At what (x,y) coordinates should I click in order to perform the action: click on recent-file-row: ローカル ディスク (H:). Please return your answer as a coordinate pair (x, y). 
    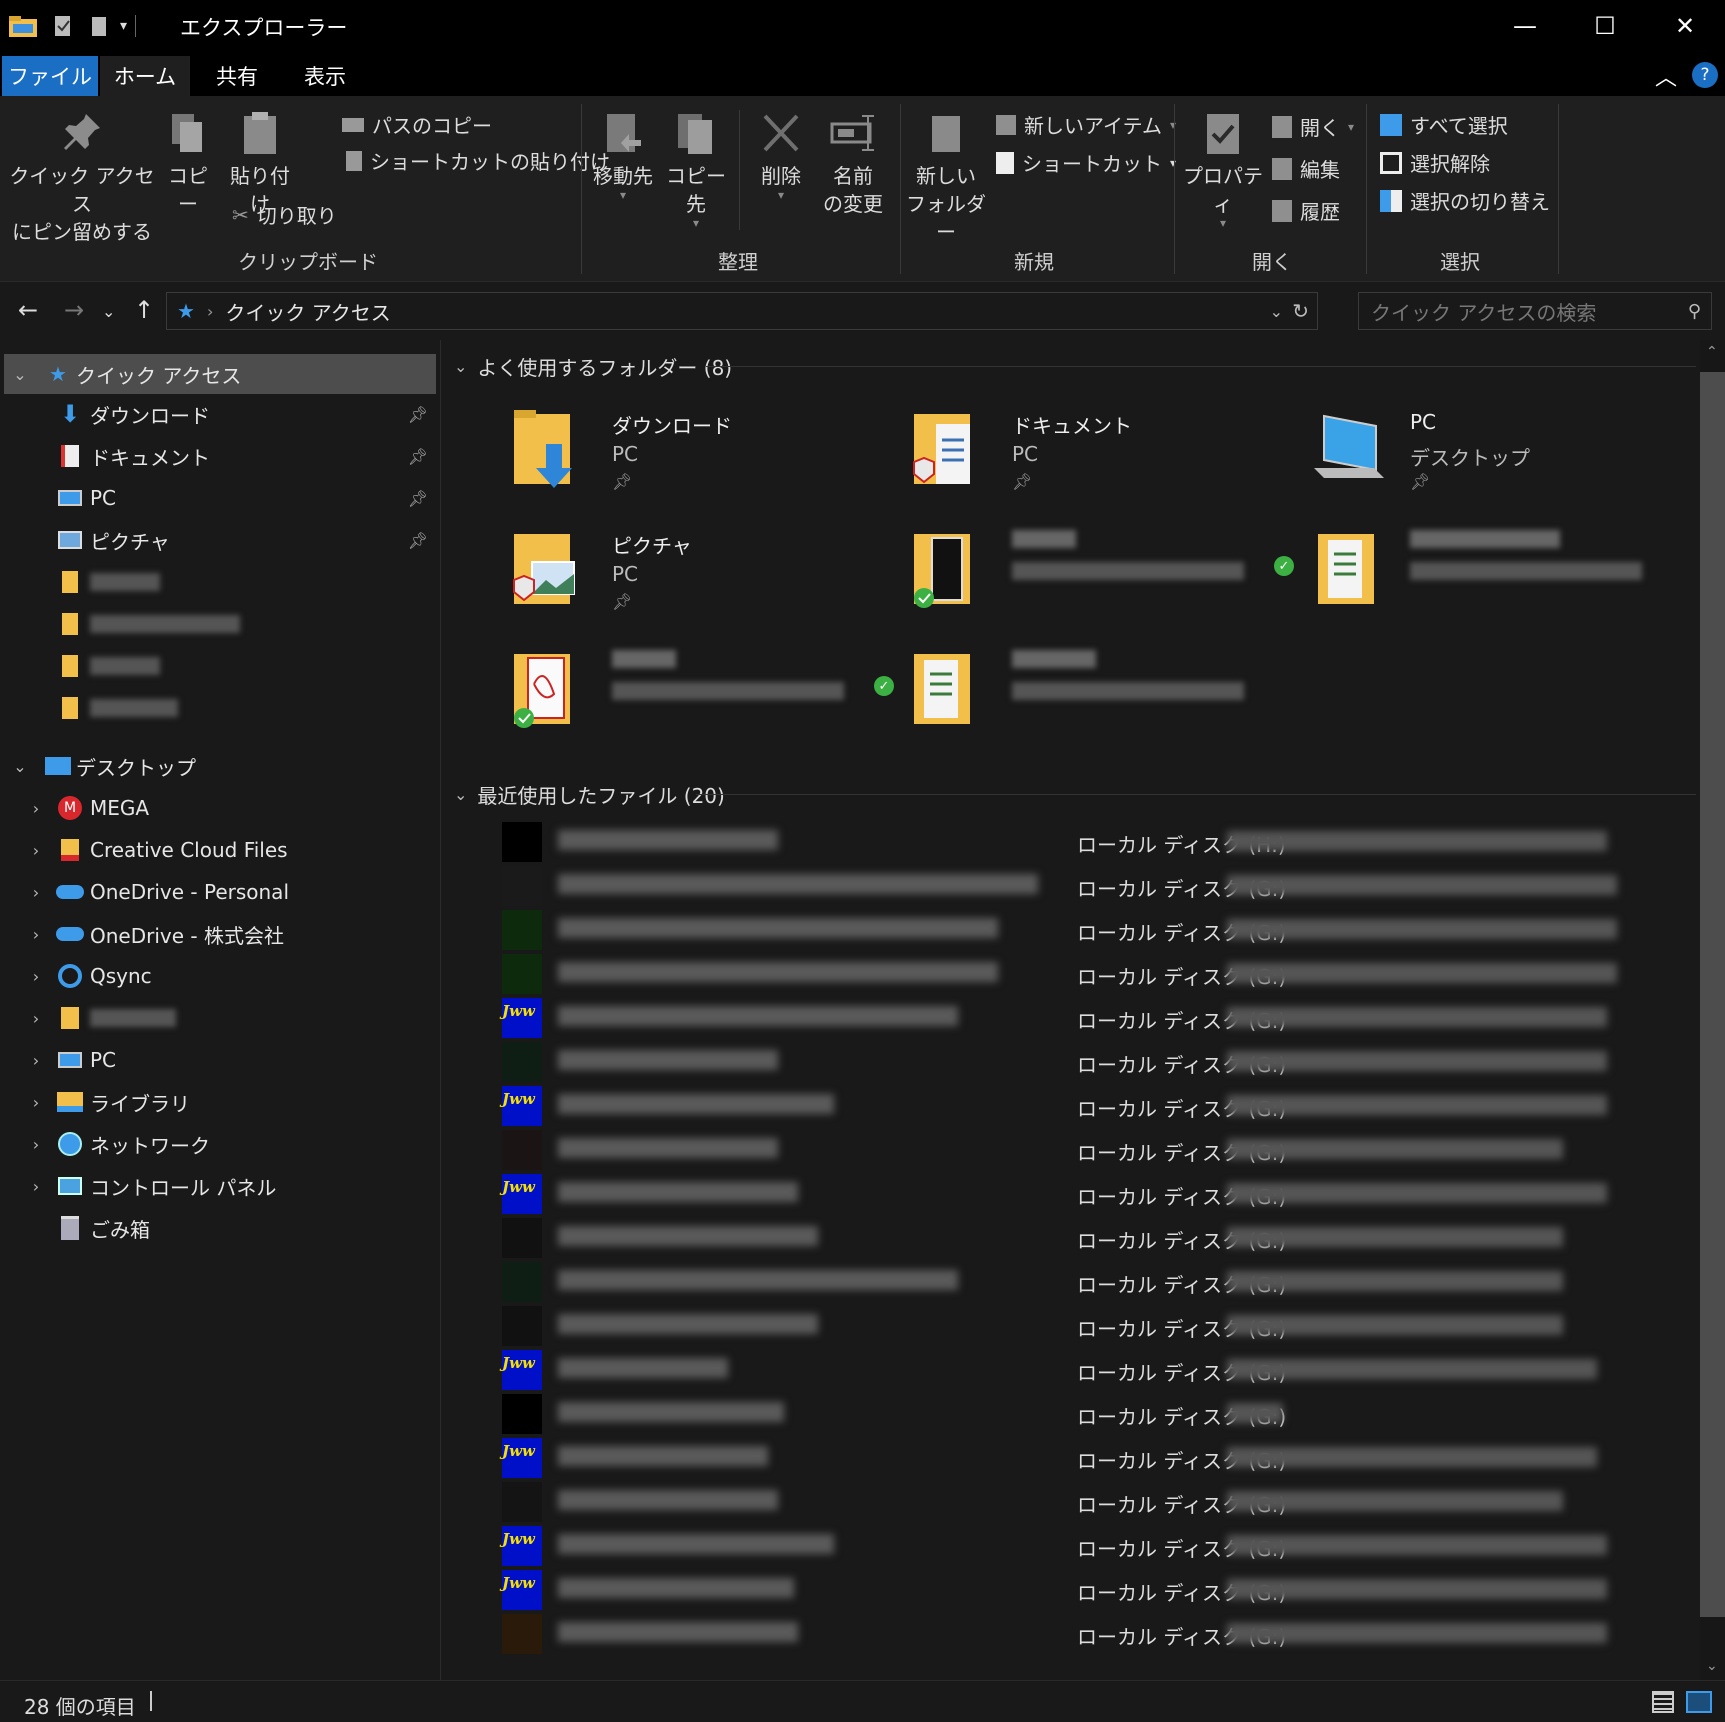
    Looking at the image, I should click on (1092, 841).